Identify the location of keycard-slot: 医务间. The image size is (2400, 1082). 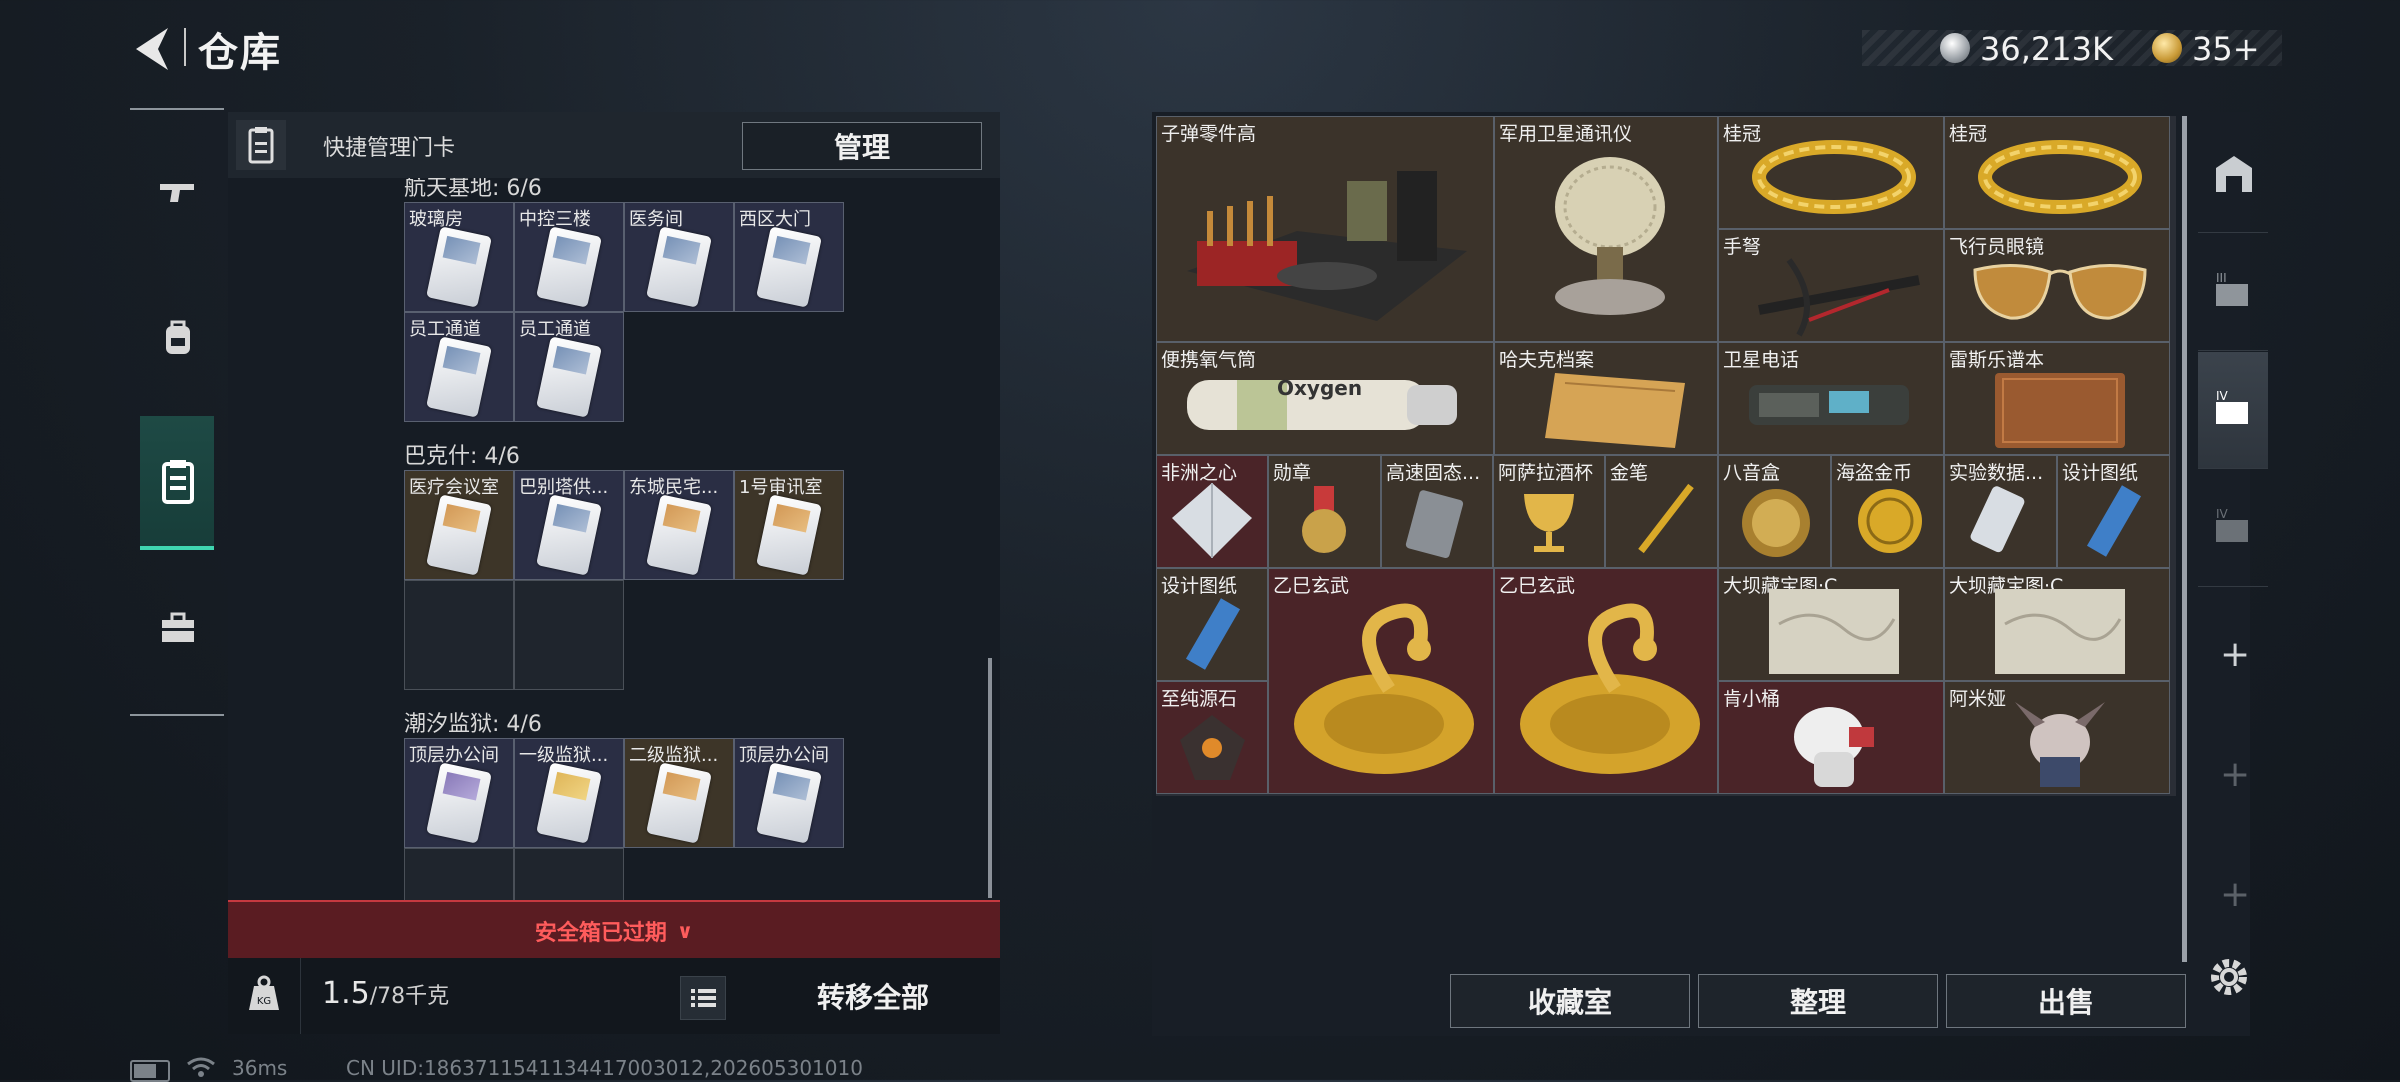
(679, 257).